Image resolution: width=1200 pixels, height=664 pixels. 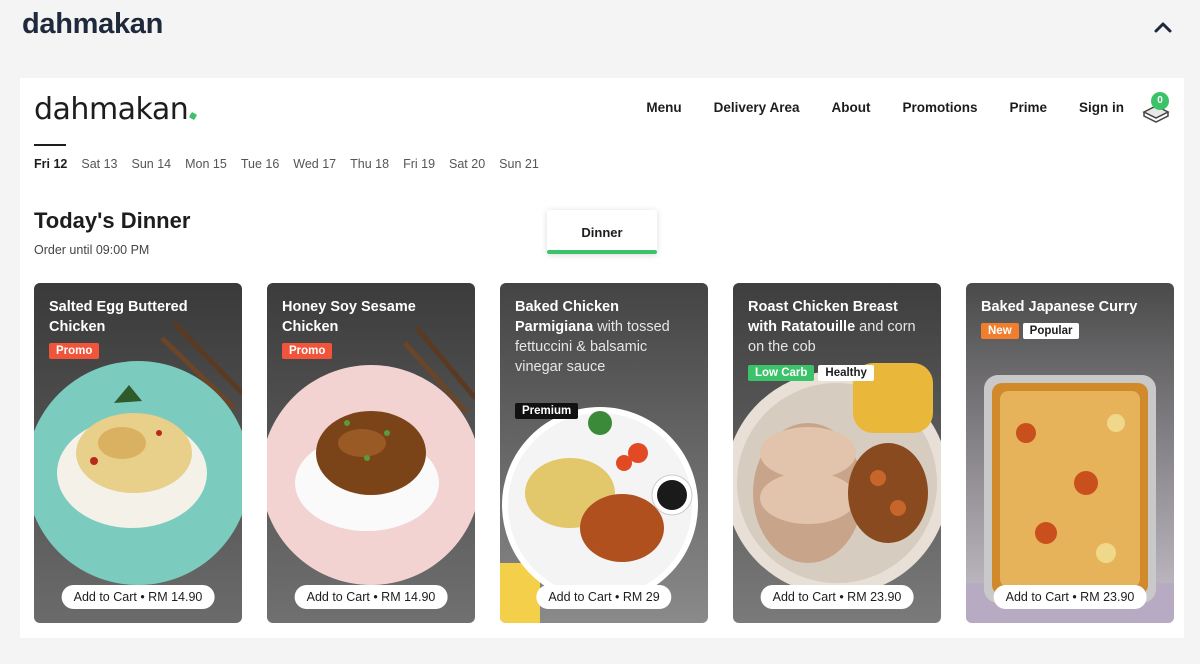 What do you see at coordinates (206, 164) in the screenshot?
I see `date-item-mon-15: Mon 15` at bounding box center [206, 164].